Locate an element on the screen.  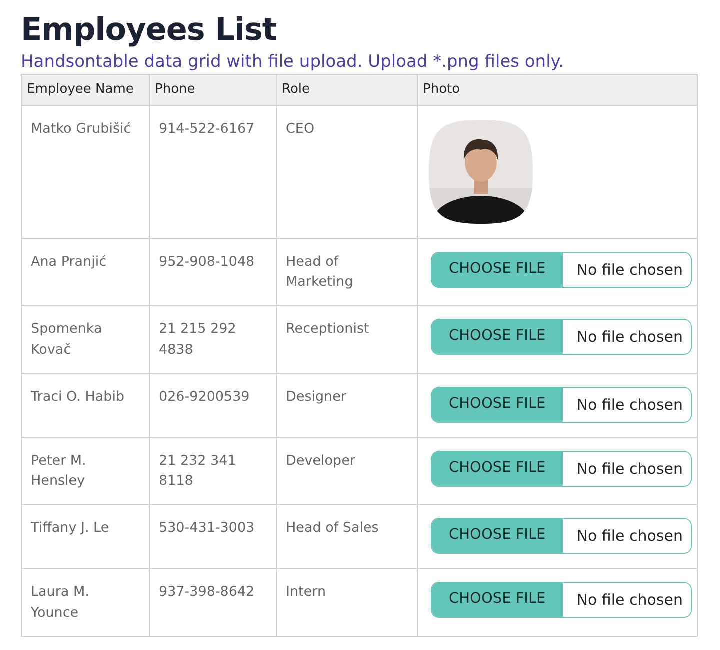
table-cell: Ana Pranjić is located at coordinates (86, 272).